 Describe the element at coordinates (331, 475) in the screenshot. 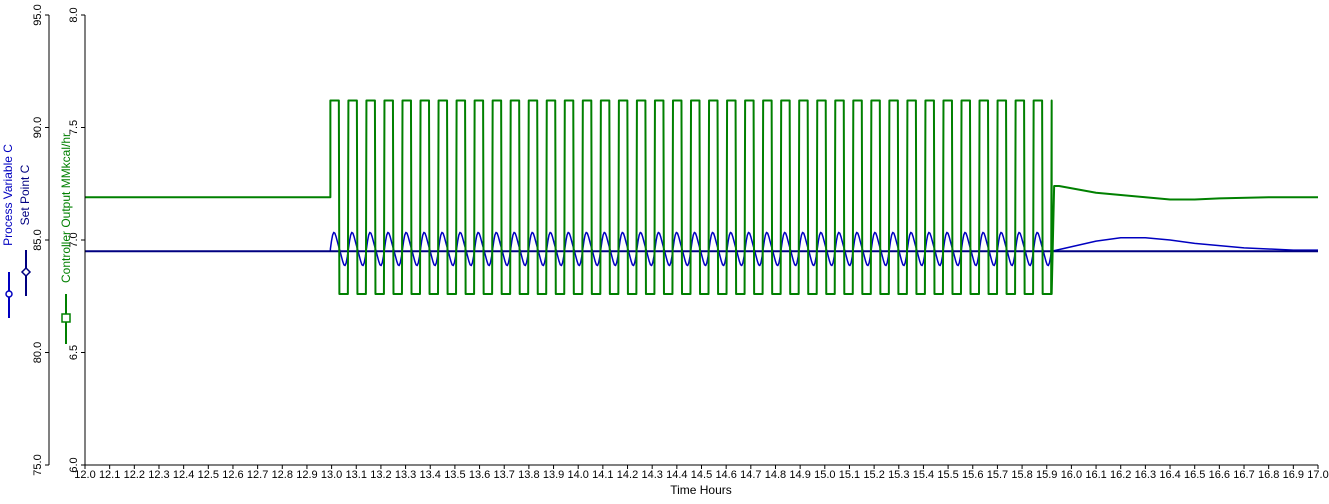

I see `x-tick-label: 13.0` at that location.